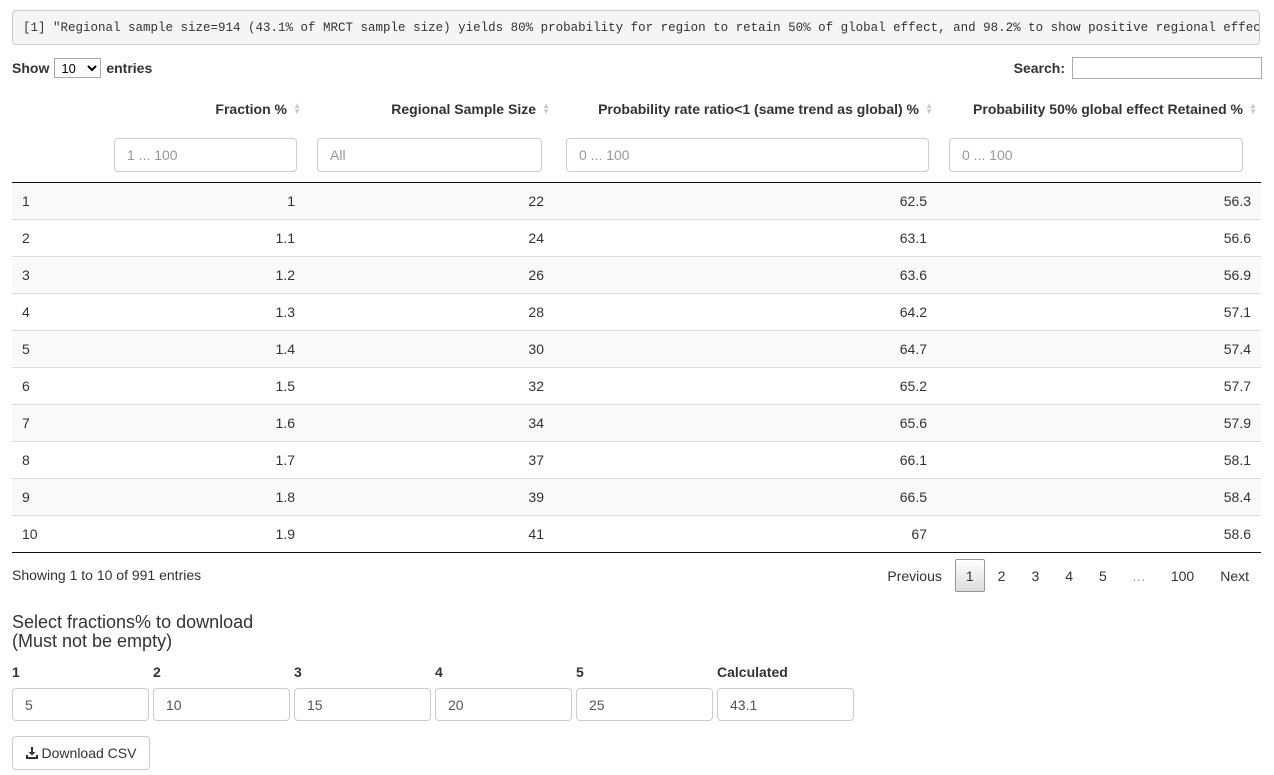 The image size is (1274, 775). I want to click on table-row: 2 1.1 24 63.1 56.6, so click(636, 238).